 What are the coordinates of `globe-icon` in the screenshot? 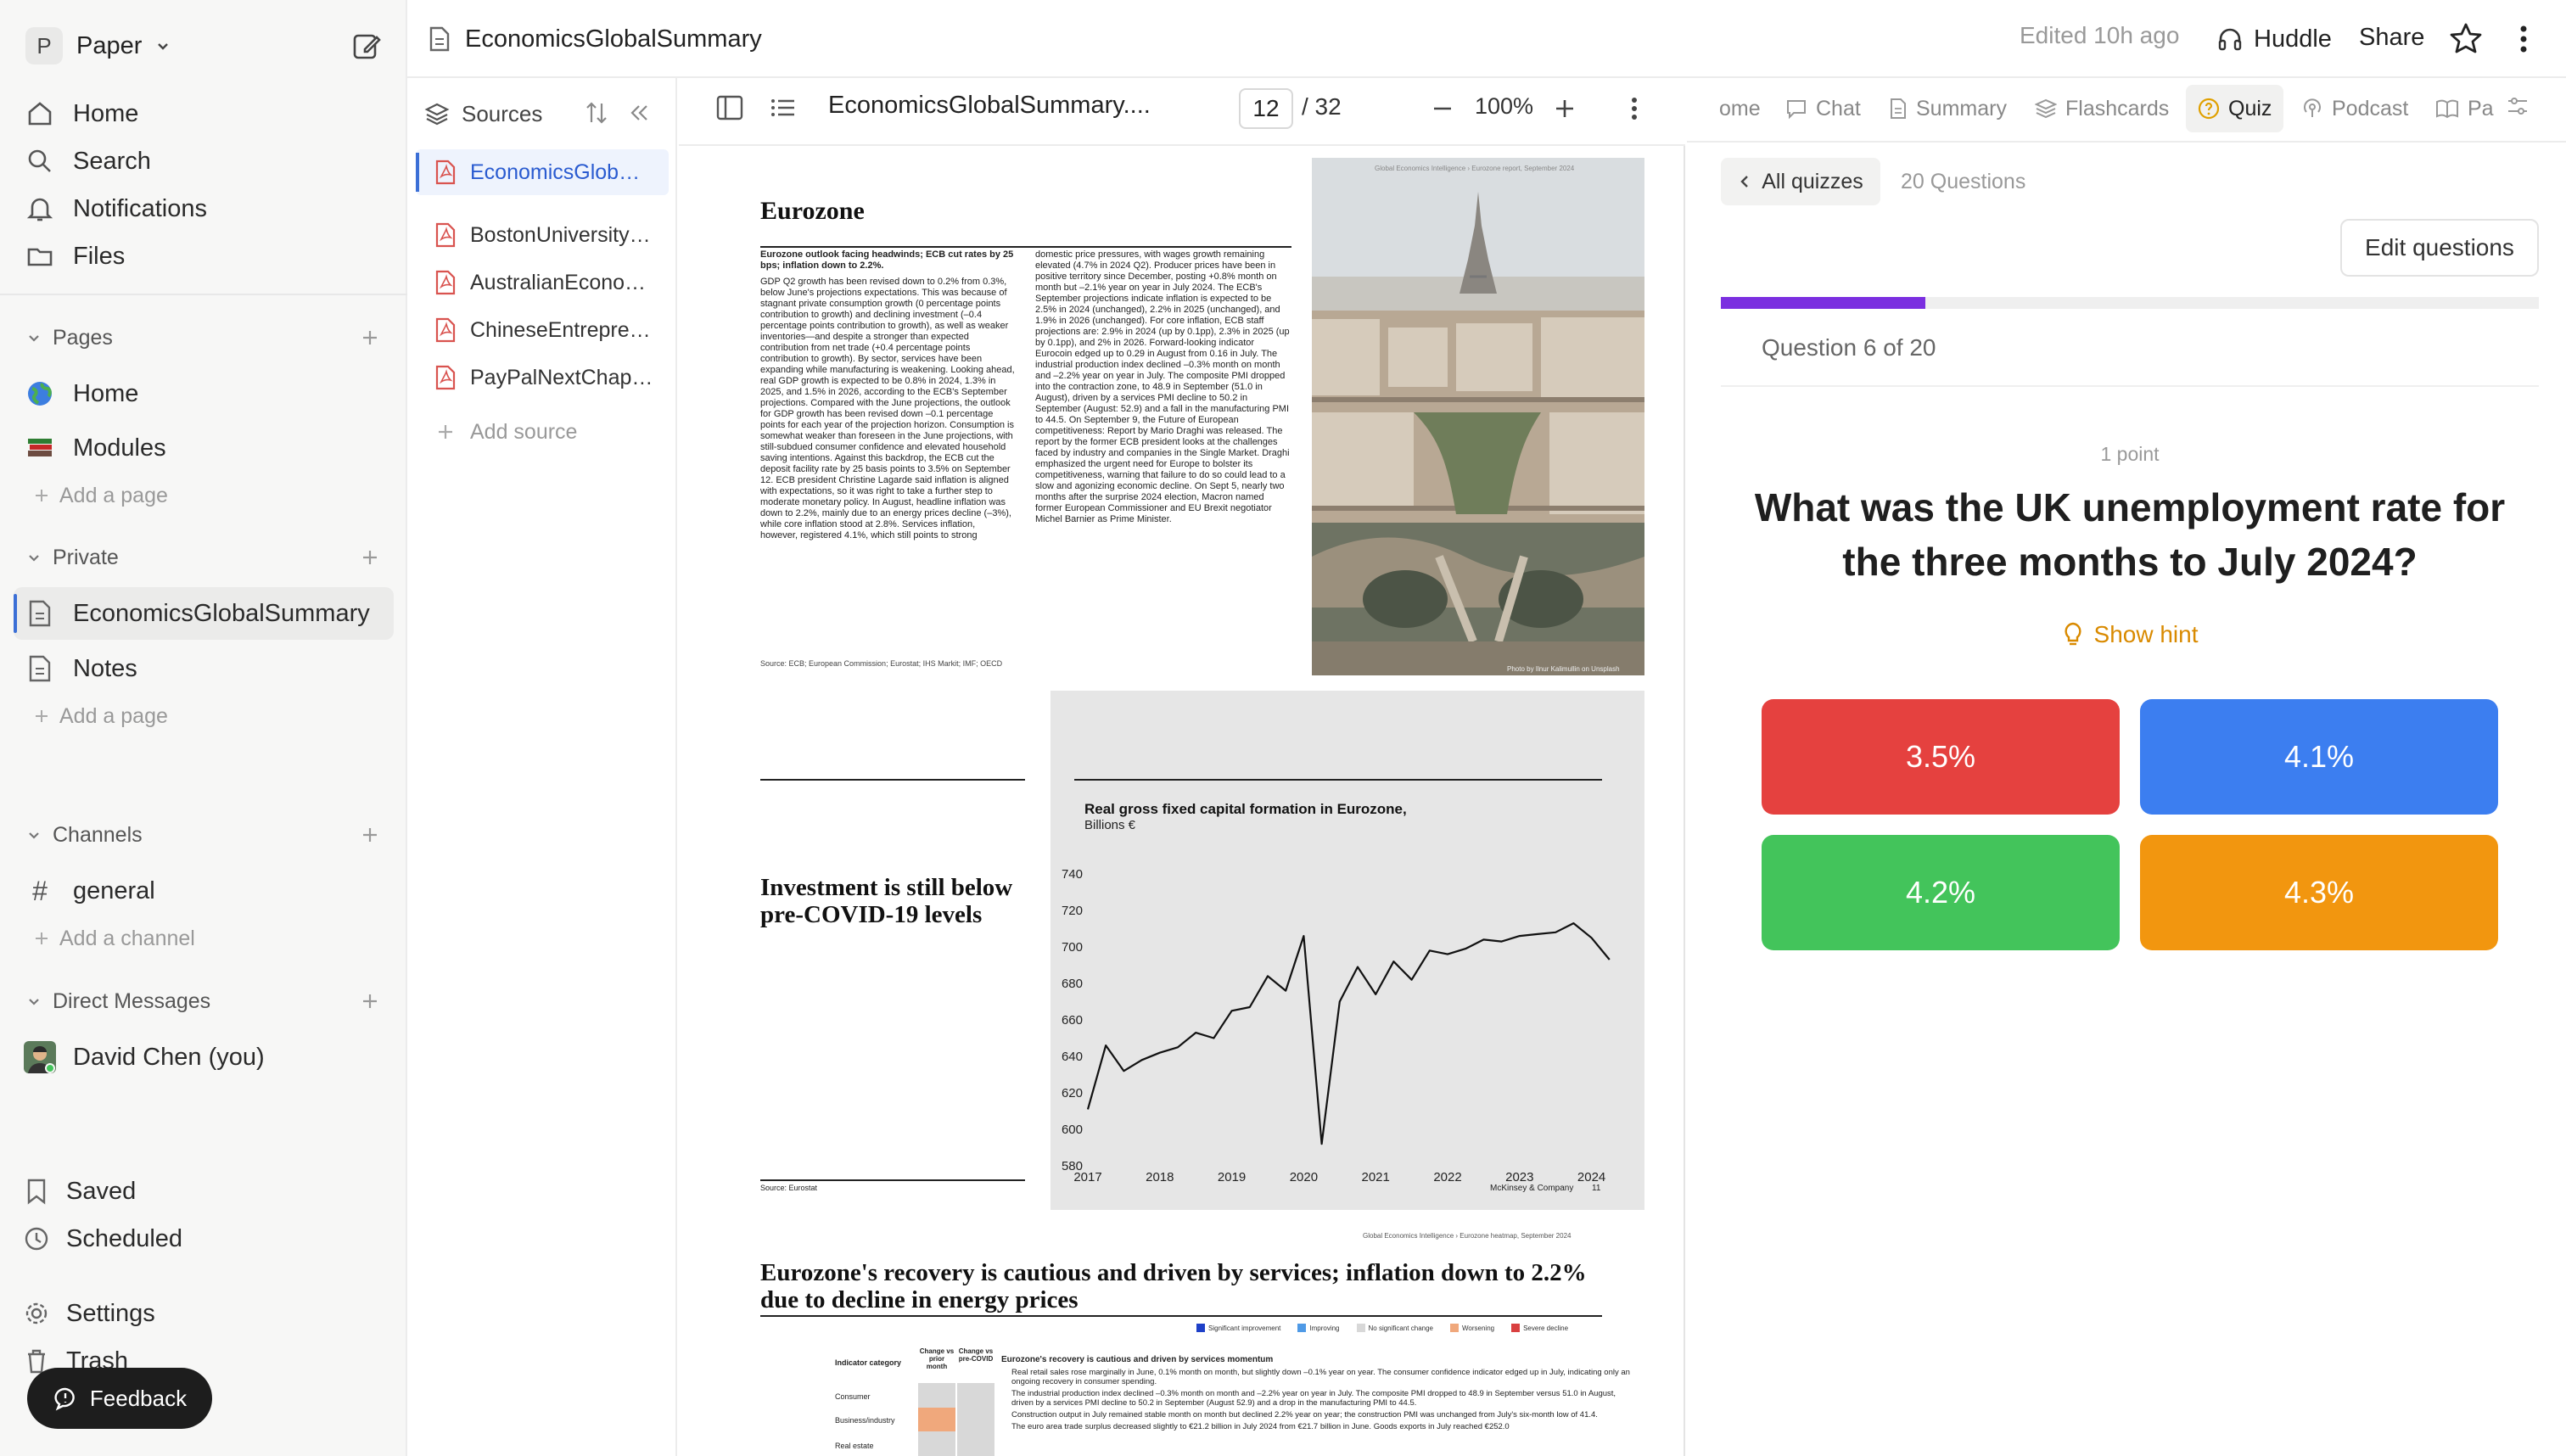 It's located at (40, 394).